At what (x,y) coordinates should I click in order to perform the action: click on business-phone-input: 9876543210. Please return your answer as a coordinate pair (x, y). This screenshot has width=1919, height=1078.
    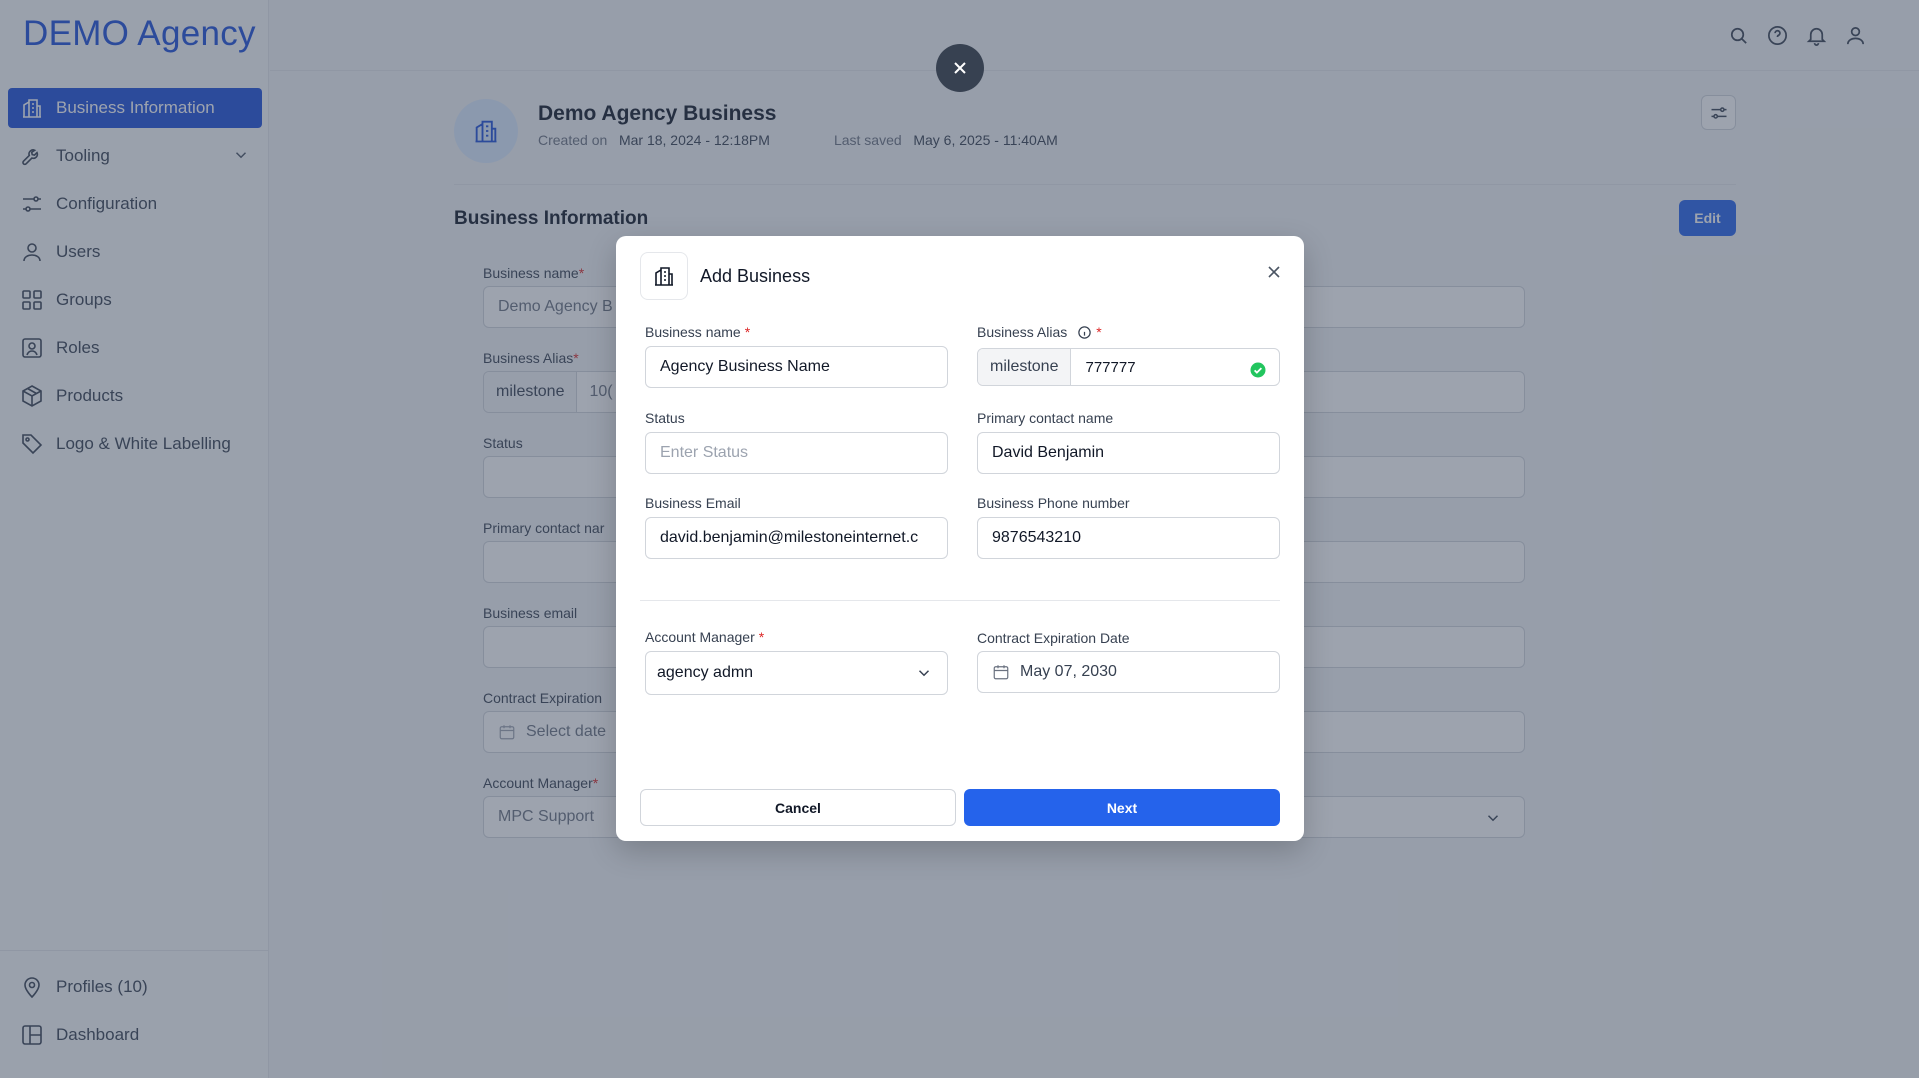
    Looking at the image, I should click on (1128, 538).